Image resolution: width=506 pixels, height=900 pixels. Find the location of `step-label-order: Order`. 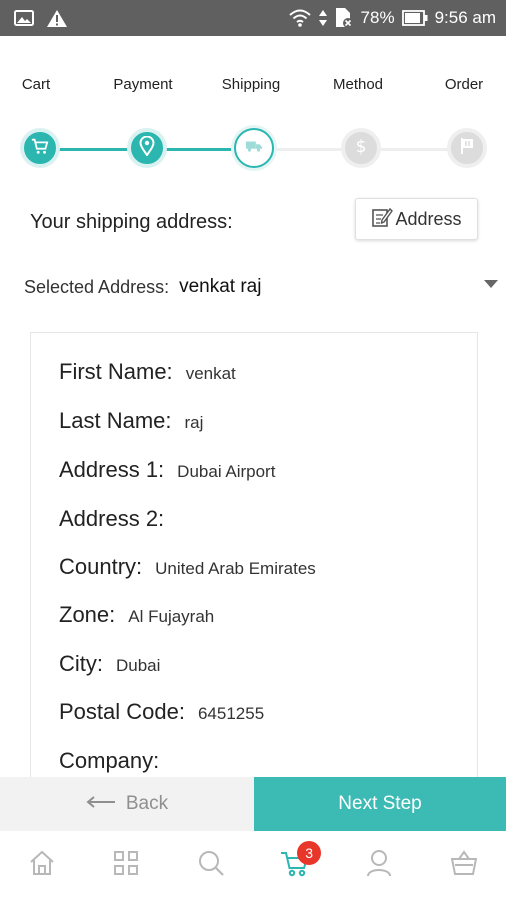

step-label-order: Order is located at coordinates (464, 84).